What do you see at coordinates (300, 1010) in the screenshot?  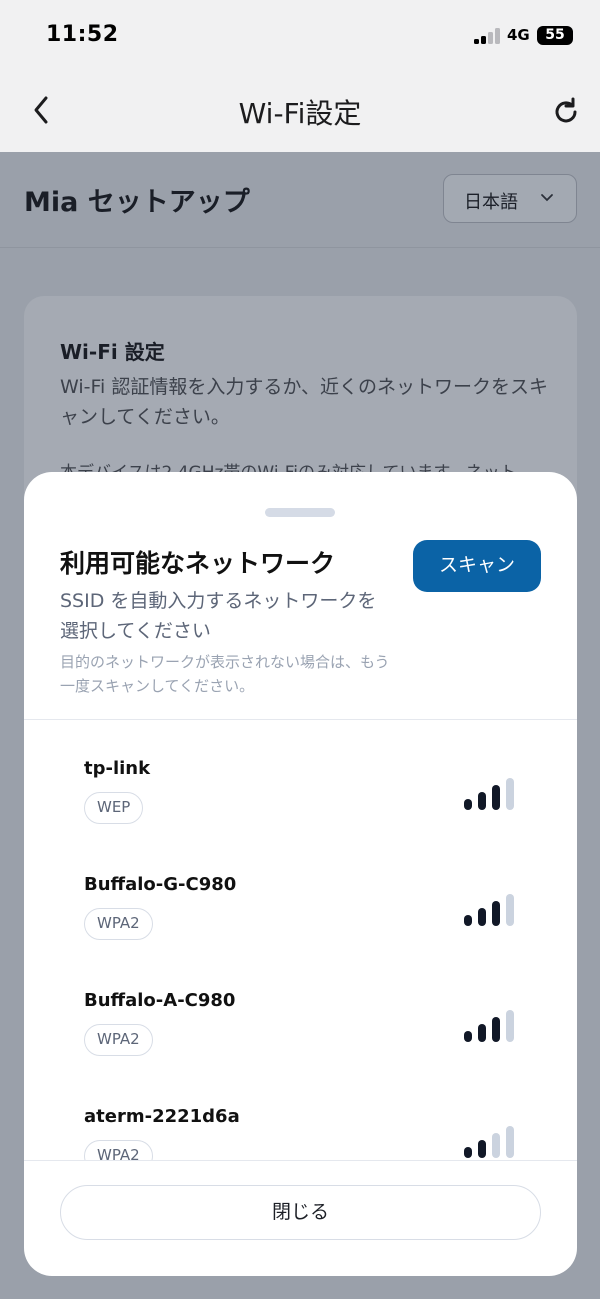 I see `network-item: Buffalo-A-C980 WPA2` at bounding box center [300, 1010].